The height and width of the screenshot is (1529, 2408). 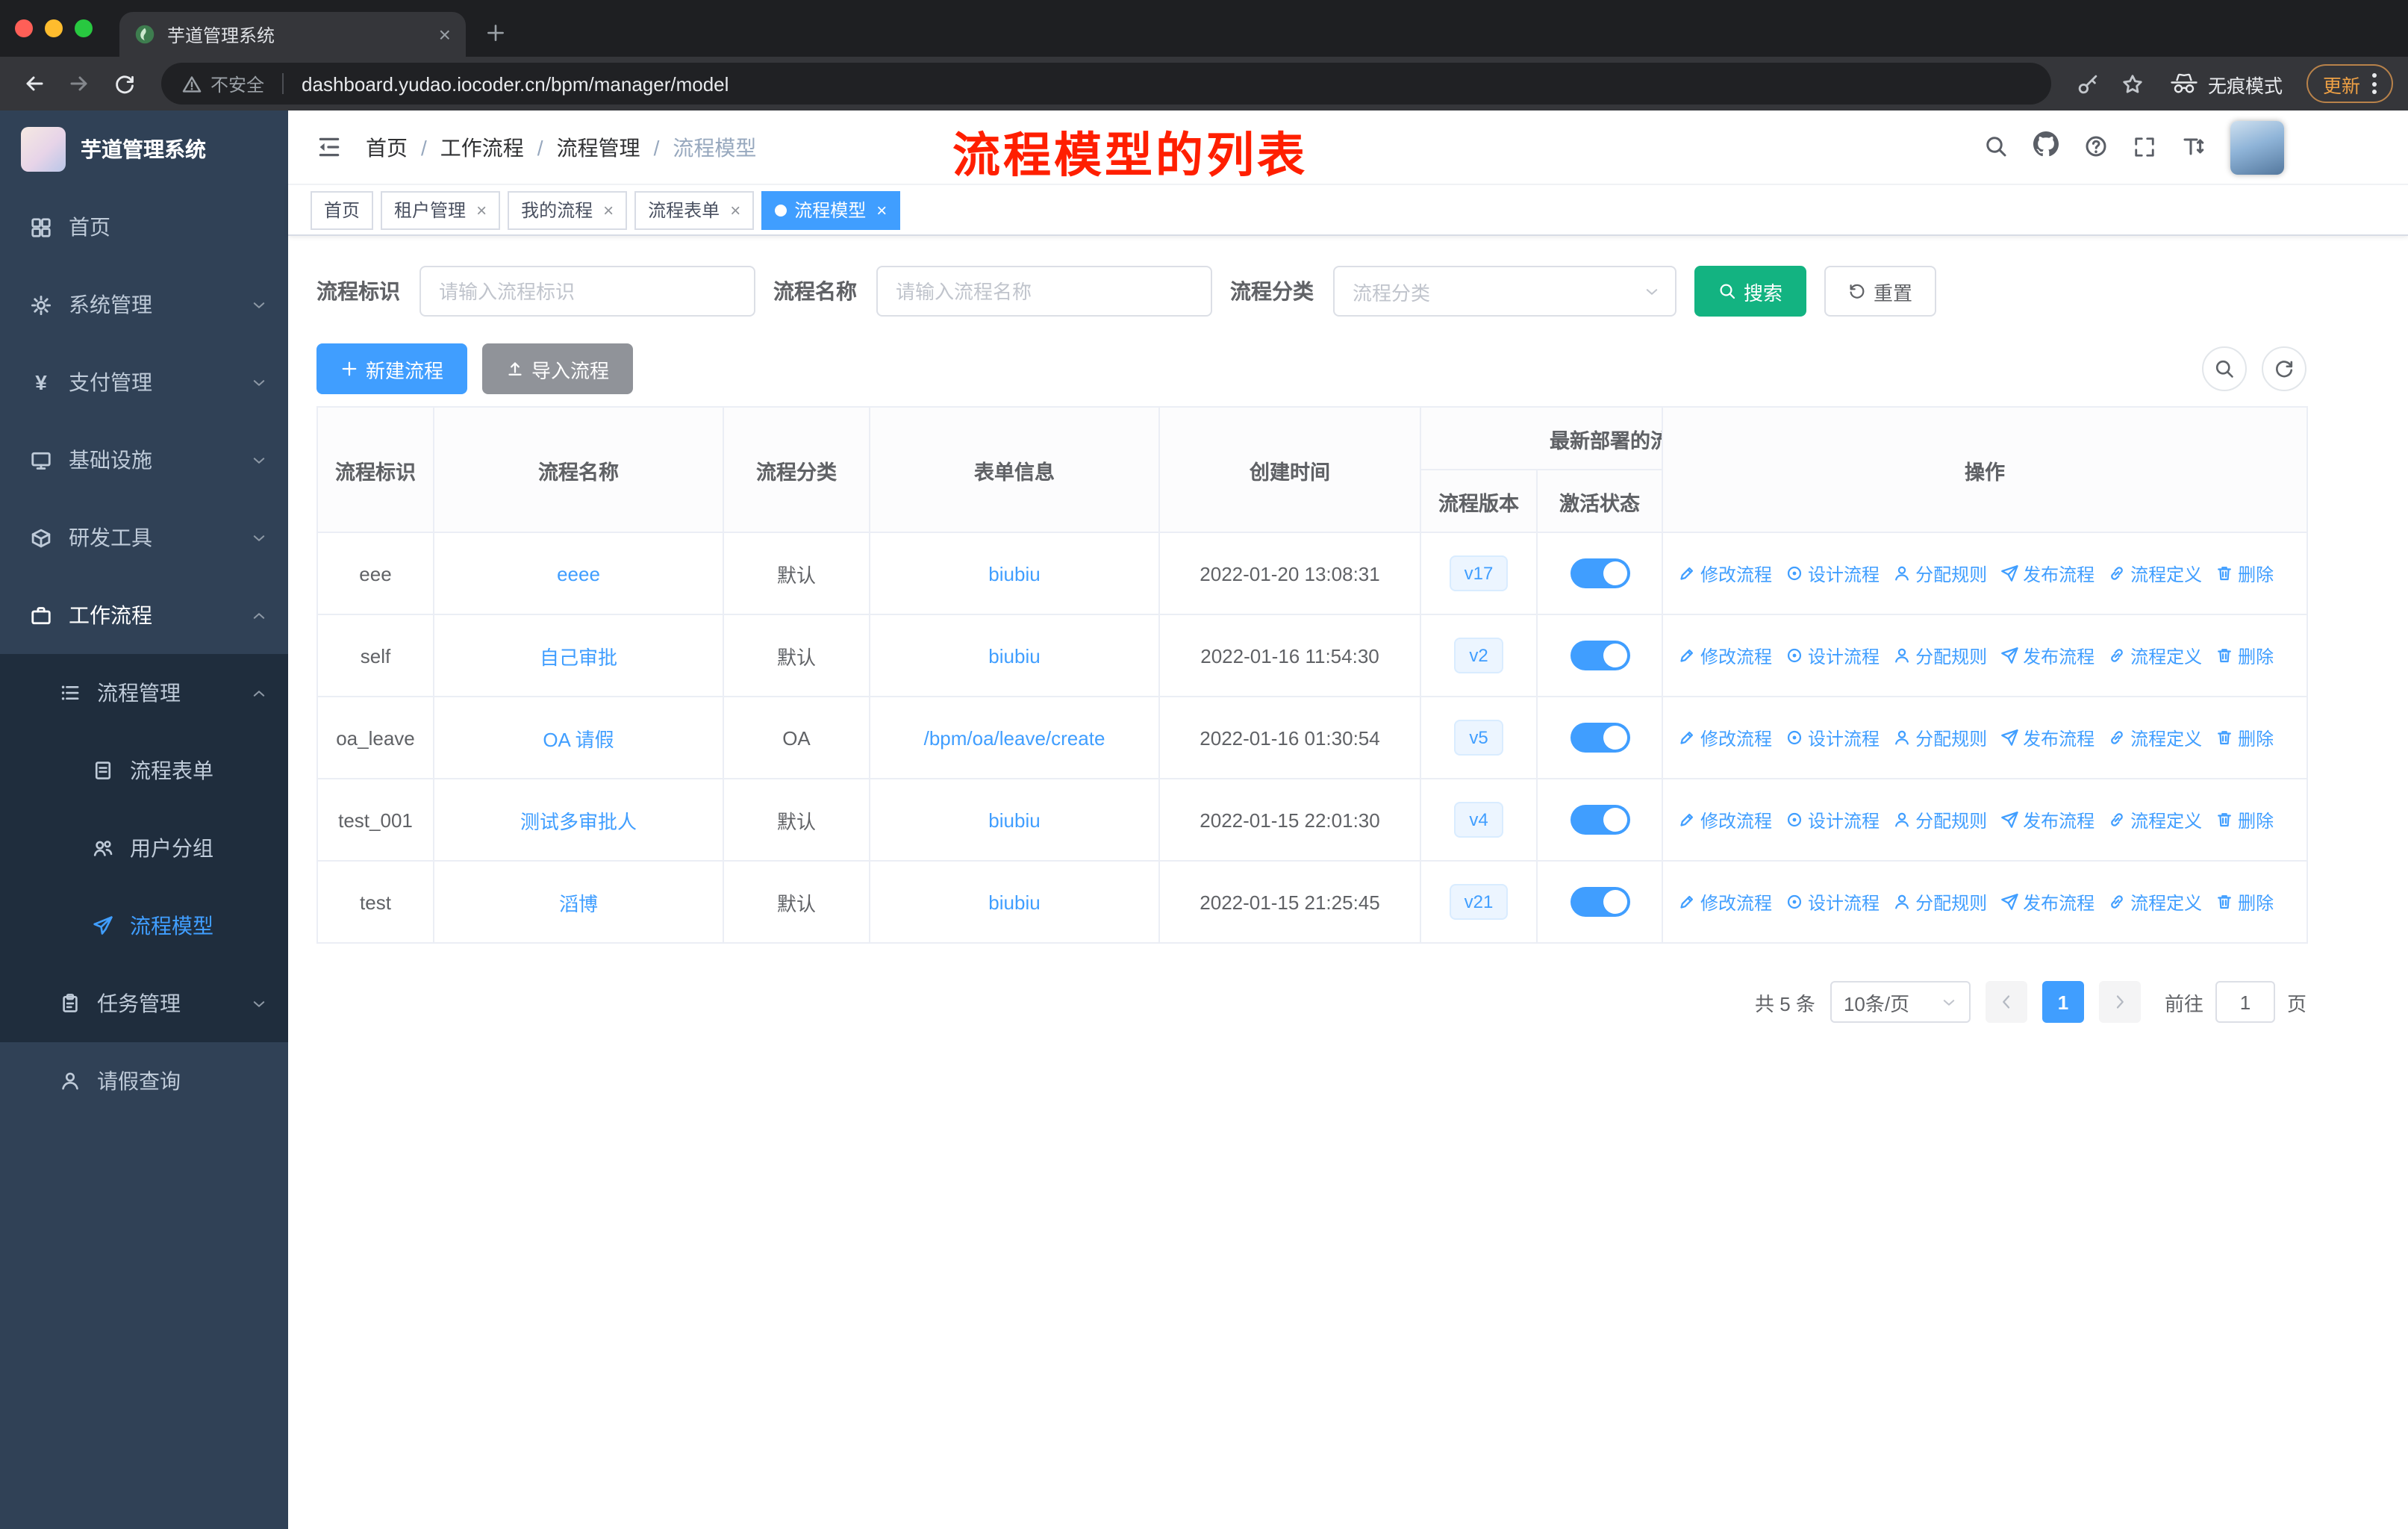 What do you see at coordinates (54, 28) in the screenshot?
I see `minimize-window-button` at bounding box center [54, 28].